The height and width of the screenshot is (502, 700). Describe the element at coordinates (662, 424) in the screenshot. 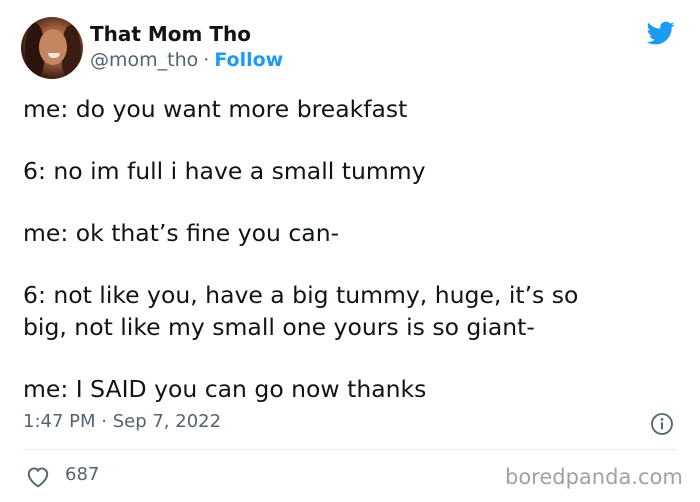

I see `info-icon` at that location.